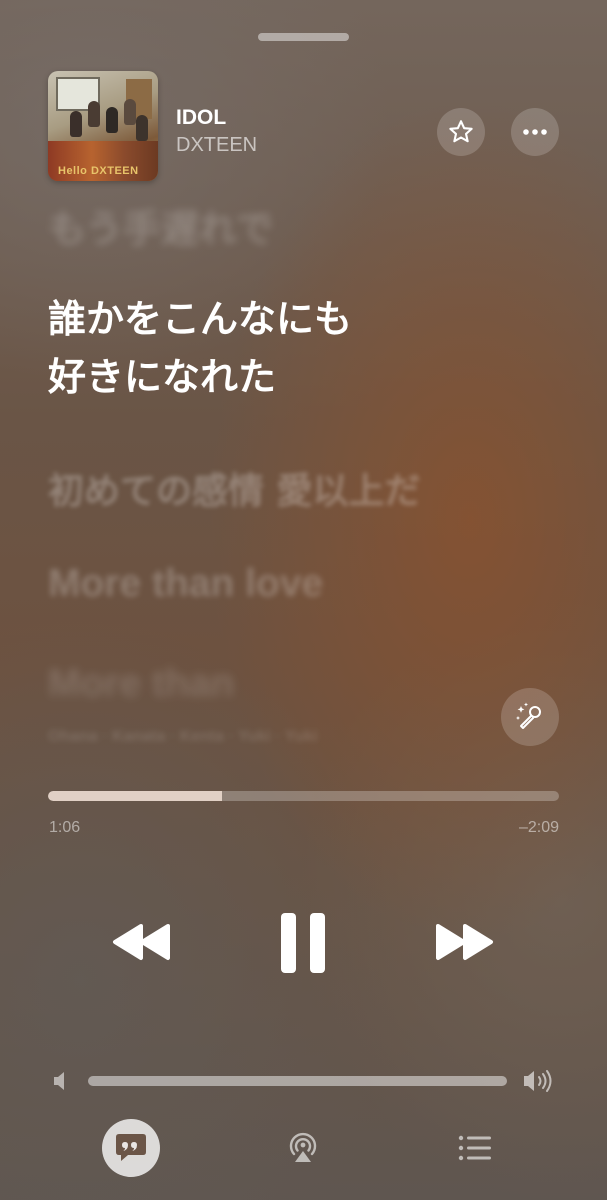  I want to click on lyrics-button, so click(131, 1148).